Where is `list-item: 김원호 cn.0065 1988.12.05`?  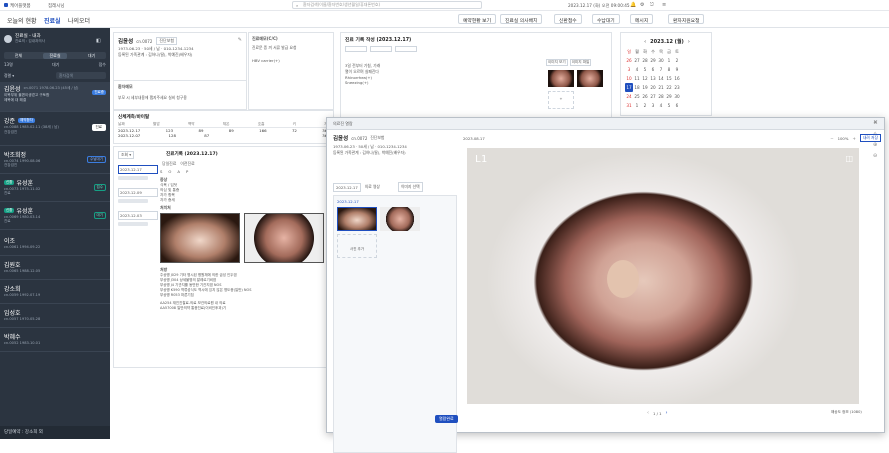
list-item: 김원호 cn.0065 1988.12.05 is located at coordinates (55, 269).